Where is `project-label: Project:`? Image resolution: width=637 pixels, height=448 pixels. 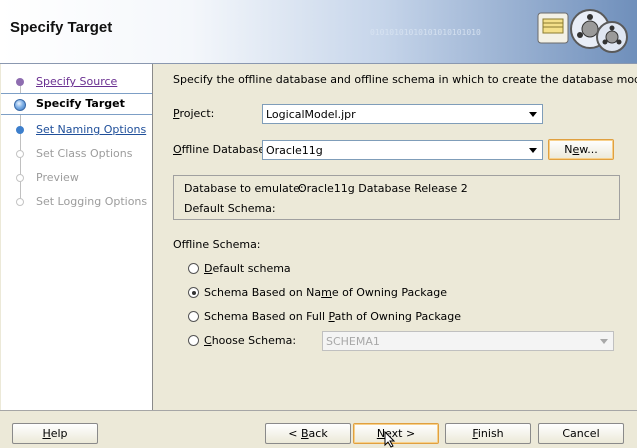
project-label: Project: is located at coordinates (194, 113).